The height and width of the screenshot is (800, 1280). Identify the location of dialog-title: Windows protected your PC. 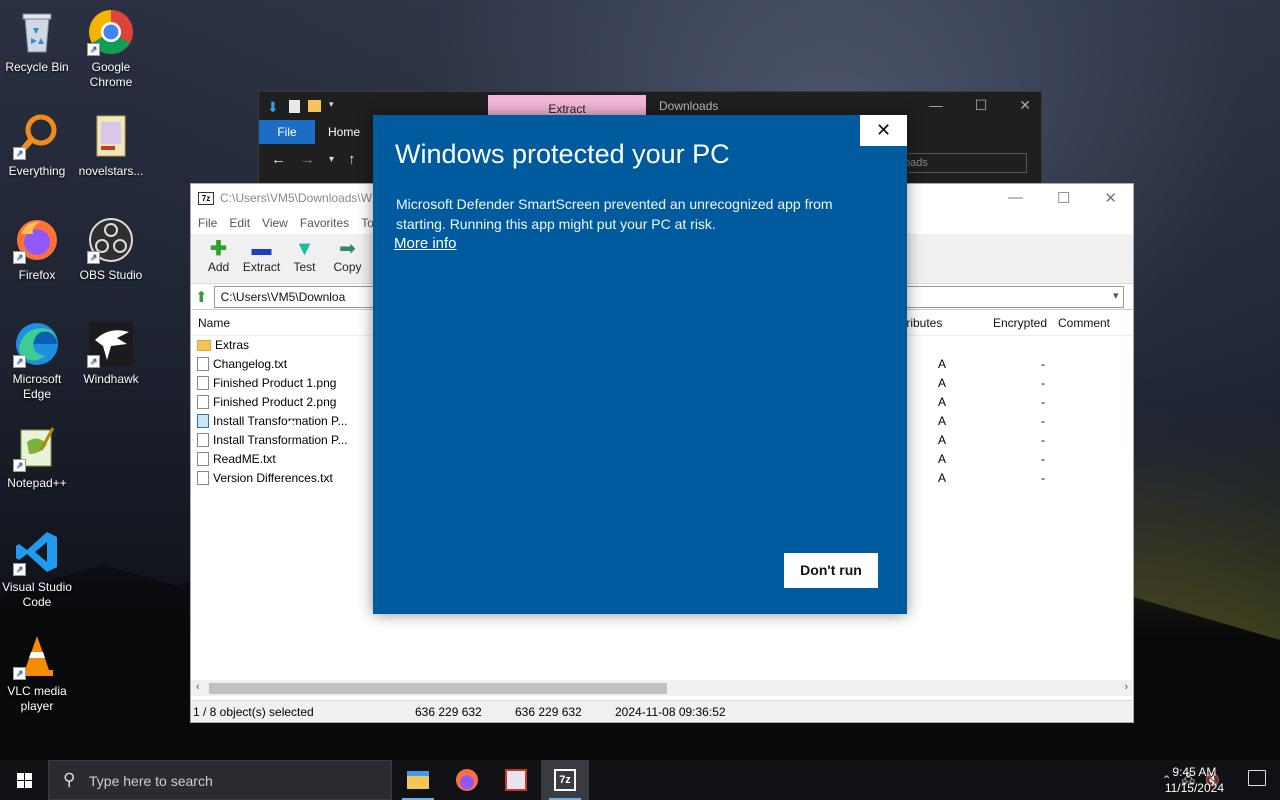
(562, 154).